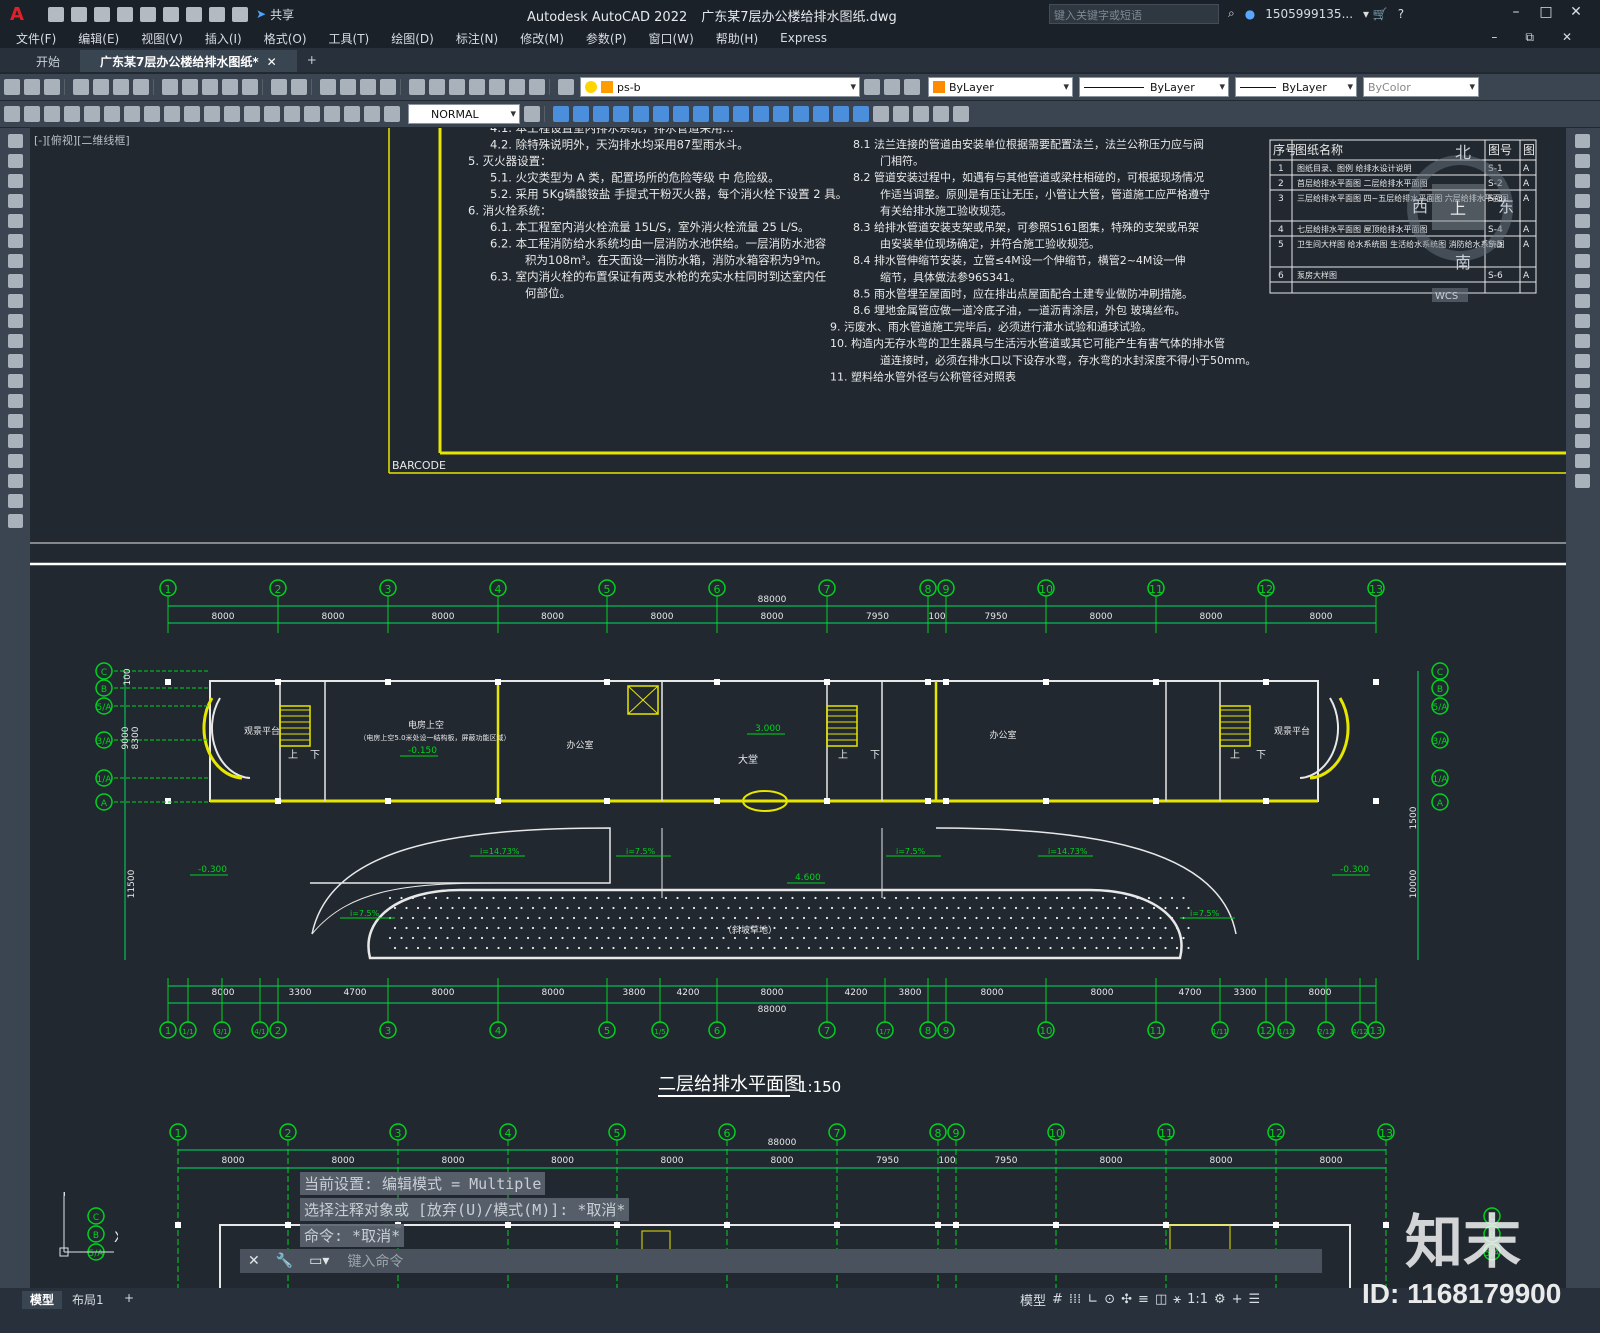 The height and width of the screenshot is (1333, 1600). What do you see at coordinates (801, 114) in the screenshot?
I see `chamfer-icon` at bounding box center [801, 114].